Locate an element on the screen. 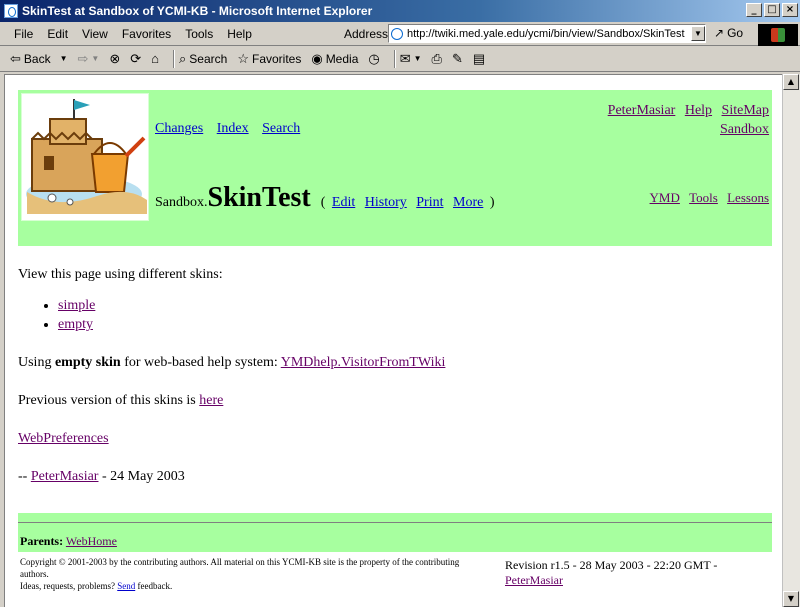 Image resolution: width=800 pixels, height=607 pixels. top-navigation: Changes Index Search is located at coordinates (232, 129).